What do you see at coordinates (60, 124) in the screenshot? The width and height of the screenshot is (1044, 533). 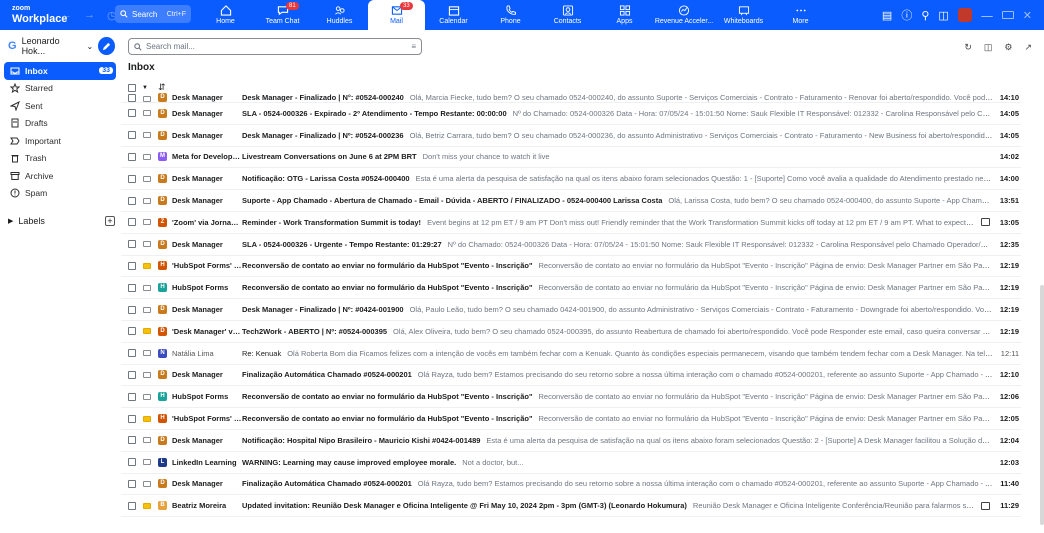 I see `sidebar-item-drafts: Drafts` at bounding box center [60, 124].